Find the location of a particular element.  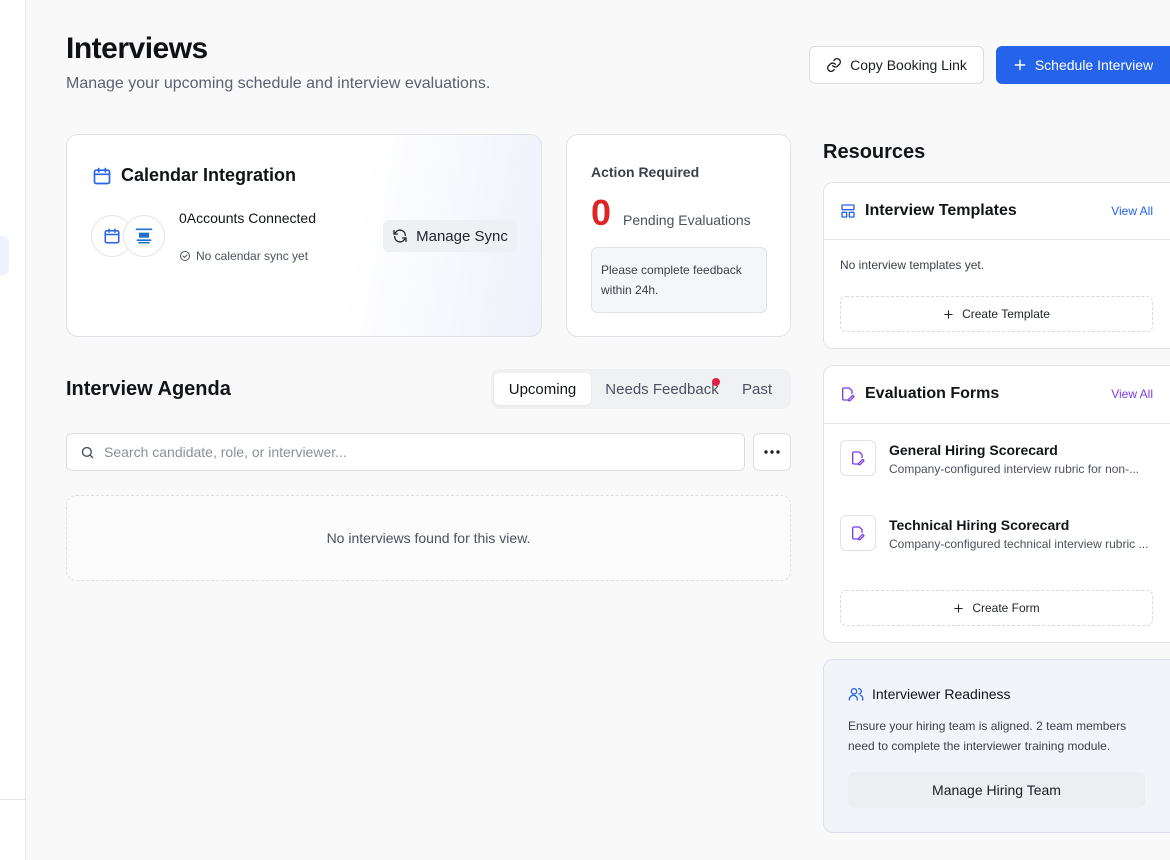

link-icon is located at coordinates (834, 65).